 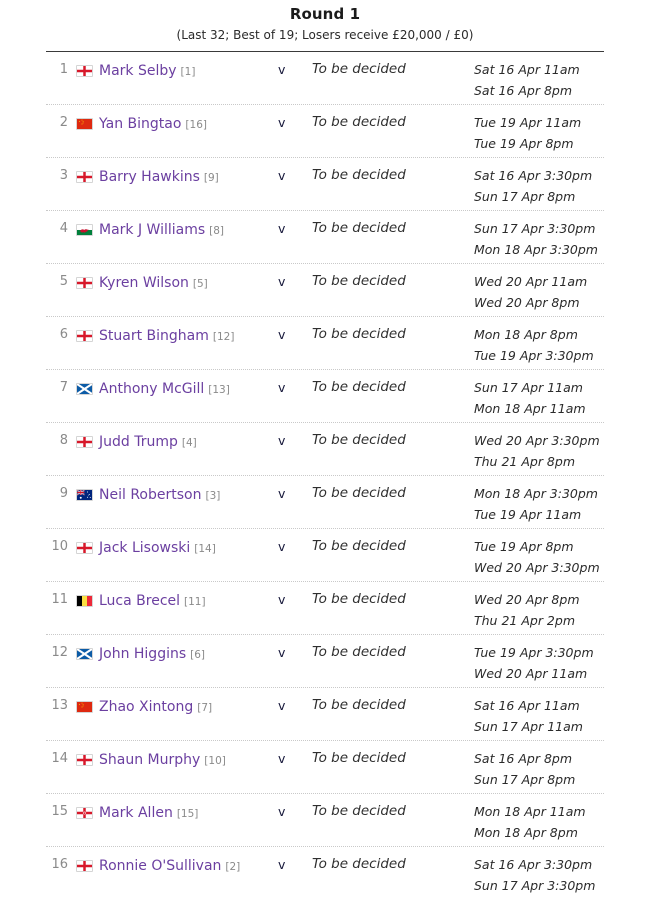 I want to click on player-link: Mark J Williams, so click(x=152, y=230).